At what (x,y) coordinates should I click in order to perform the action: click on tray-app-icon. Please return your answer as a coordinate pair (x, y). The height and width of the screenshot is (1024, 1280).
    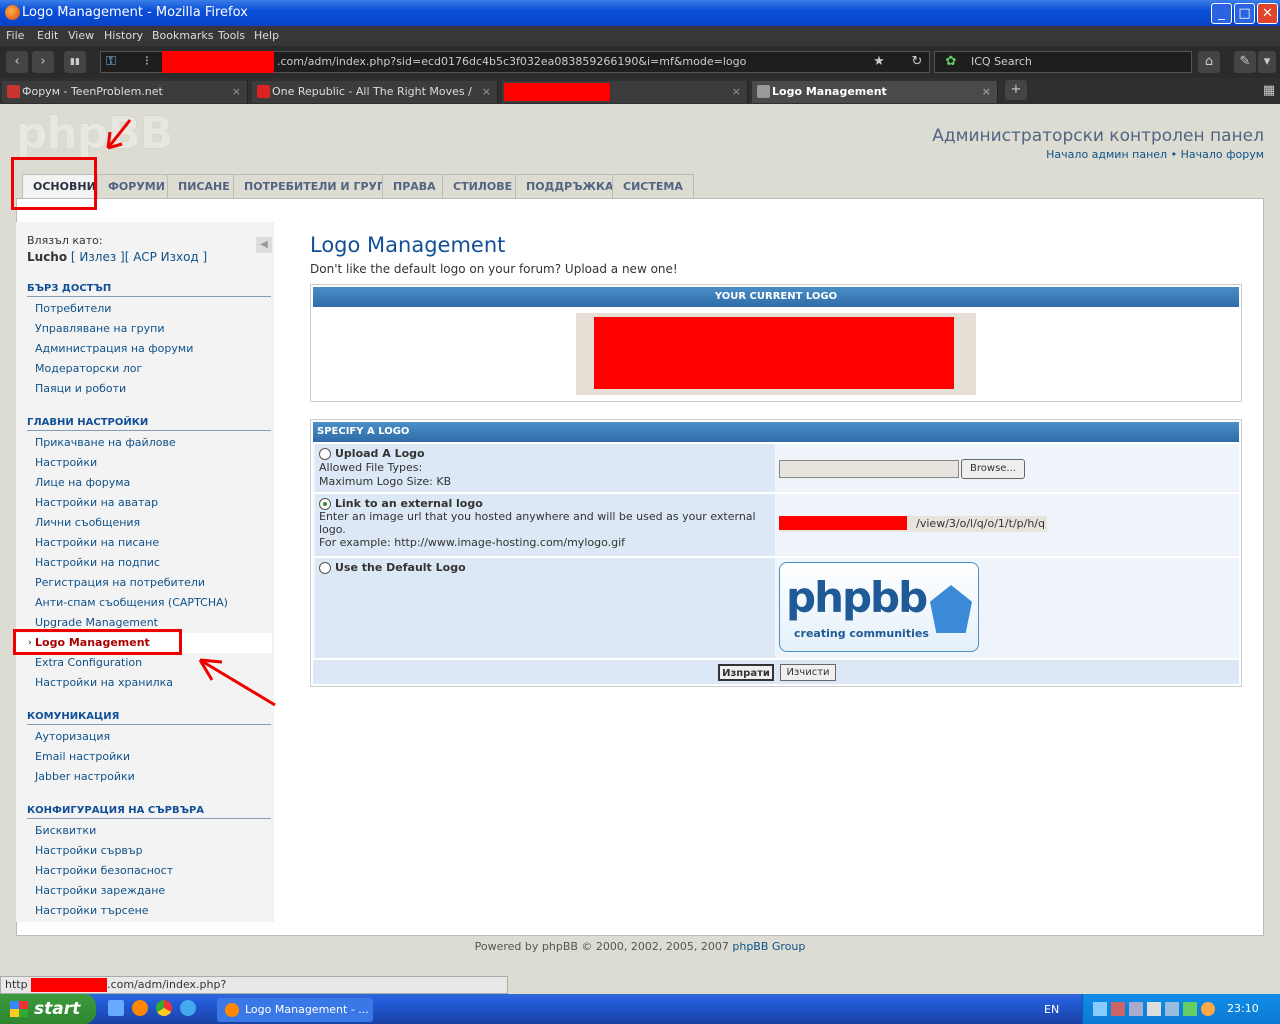
    Looking at the image, I should click on (1136, 1009).